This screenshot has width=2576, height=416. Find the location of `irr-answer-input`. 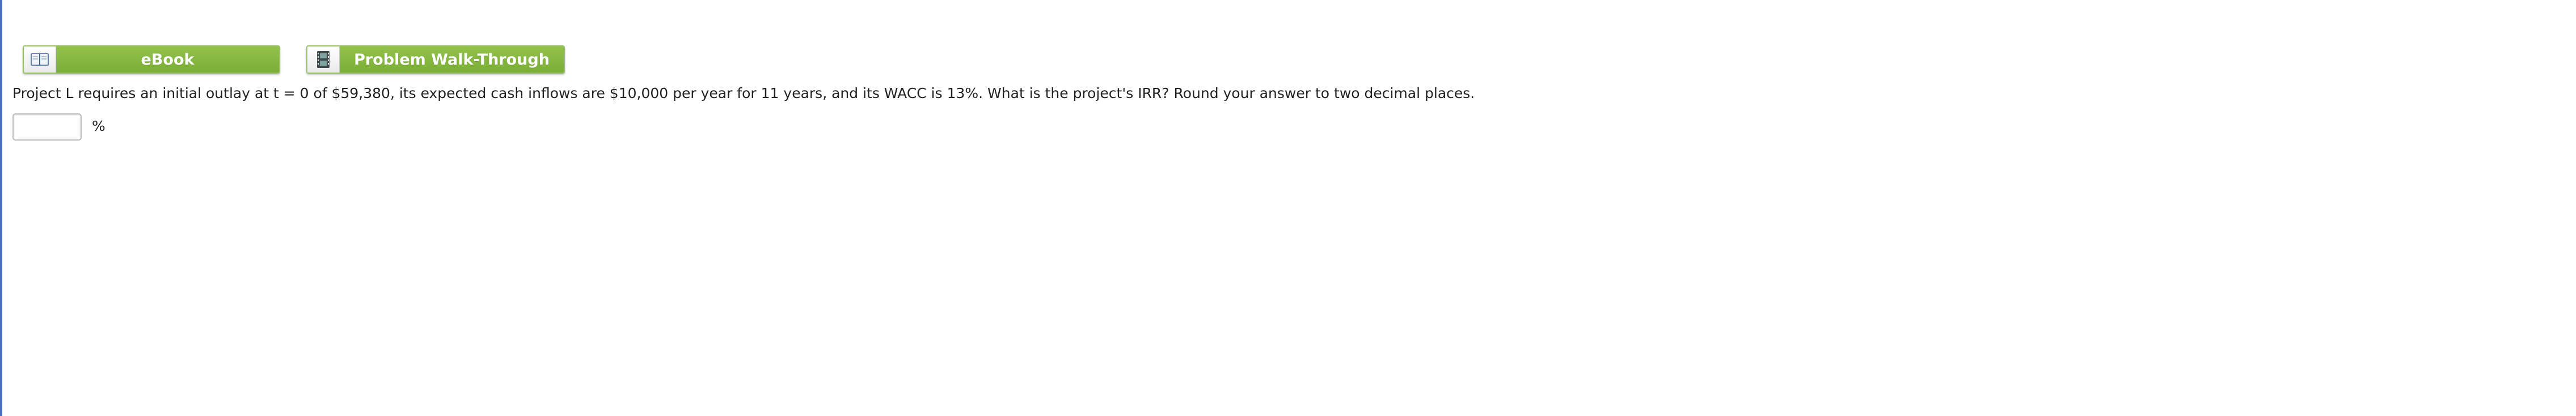

irr-answer-input is located at coordinates (47, 127).